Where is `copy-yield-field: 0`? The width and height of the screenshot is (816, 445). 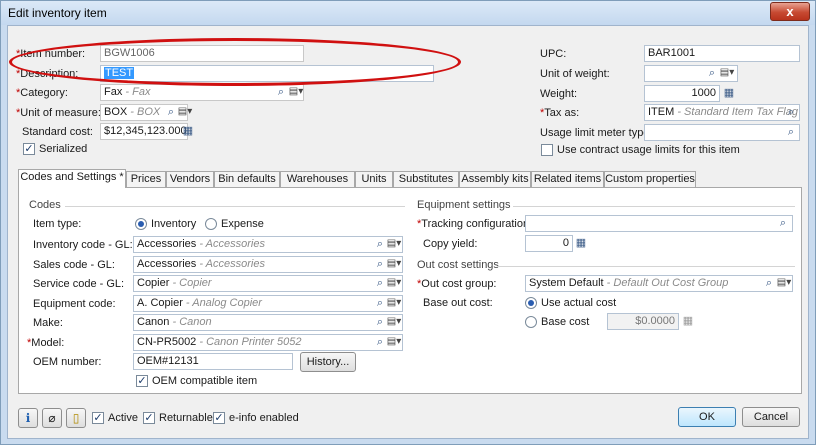
copy-yield-field: 0 is located at coordinates (549, 243).